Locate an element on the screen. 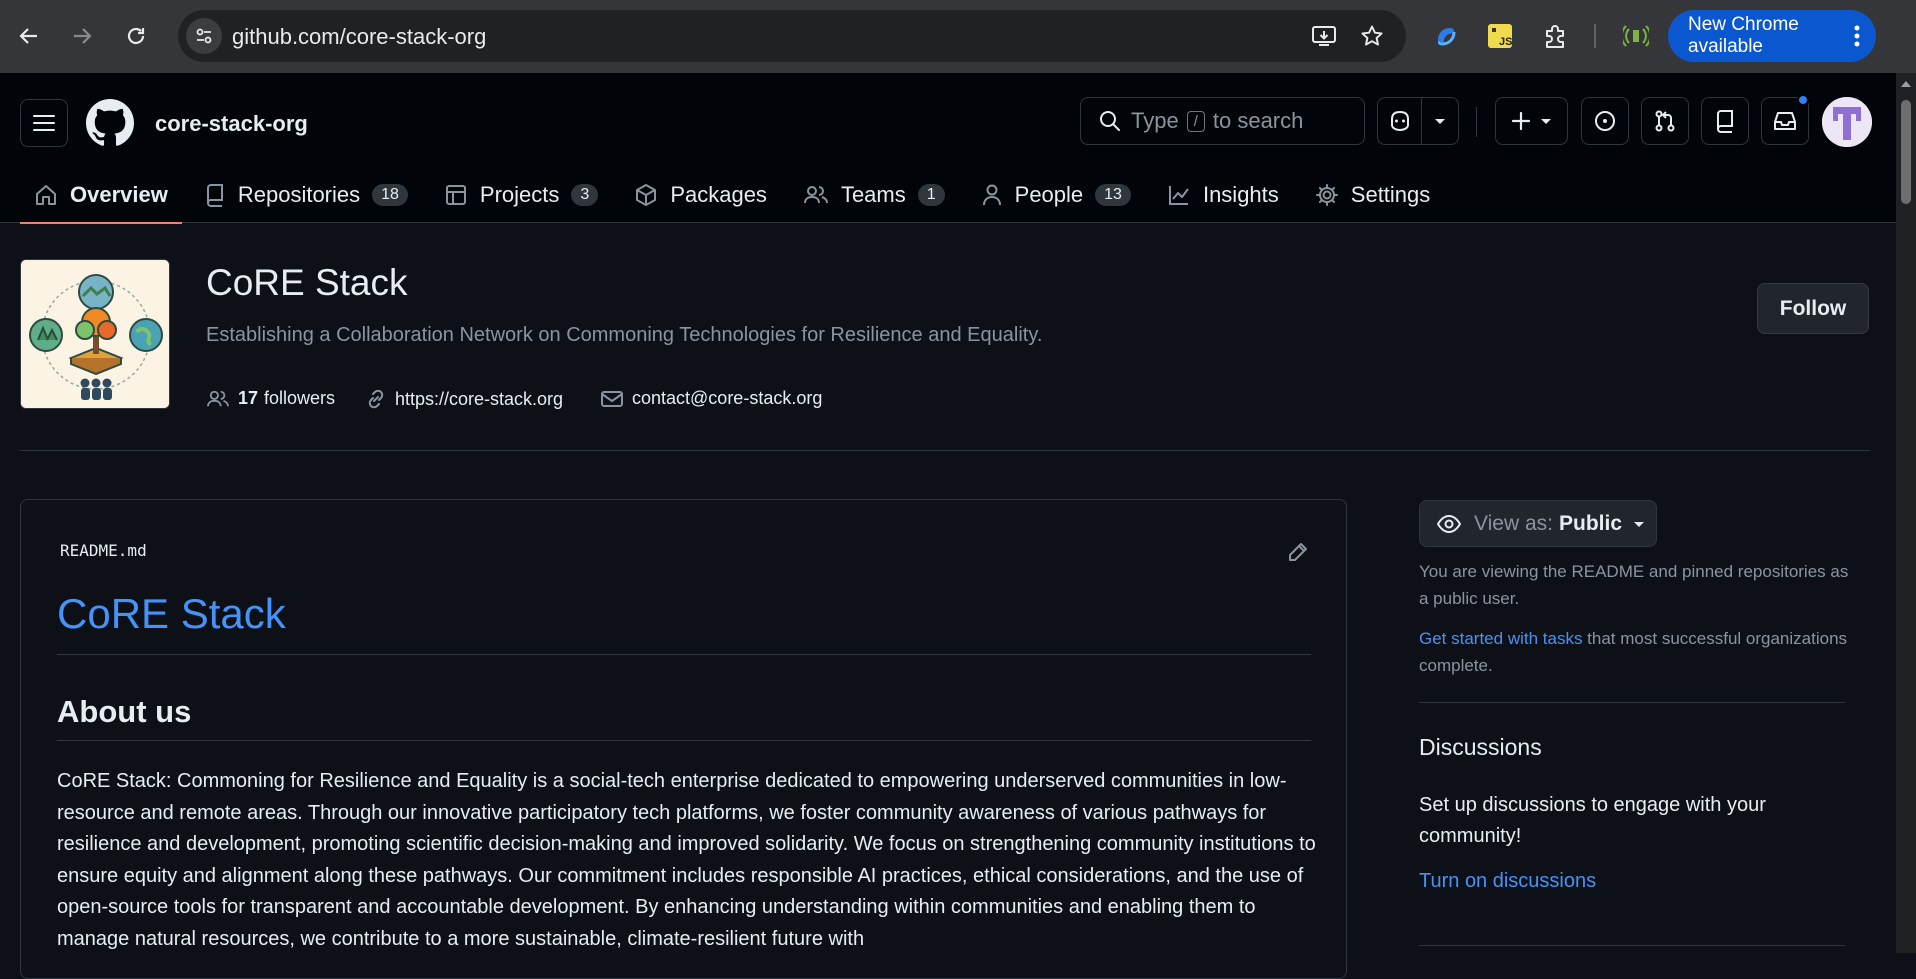  pull-requests-button is located at coordinates (1665, 121).